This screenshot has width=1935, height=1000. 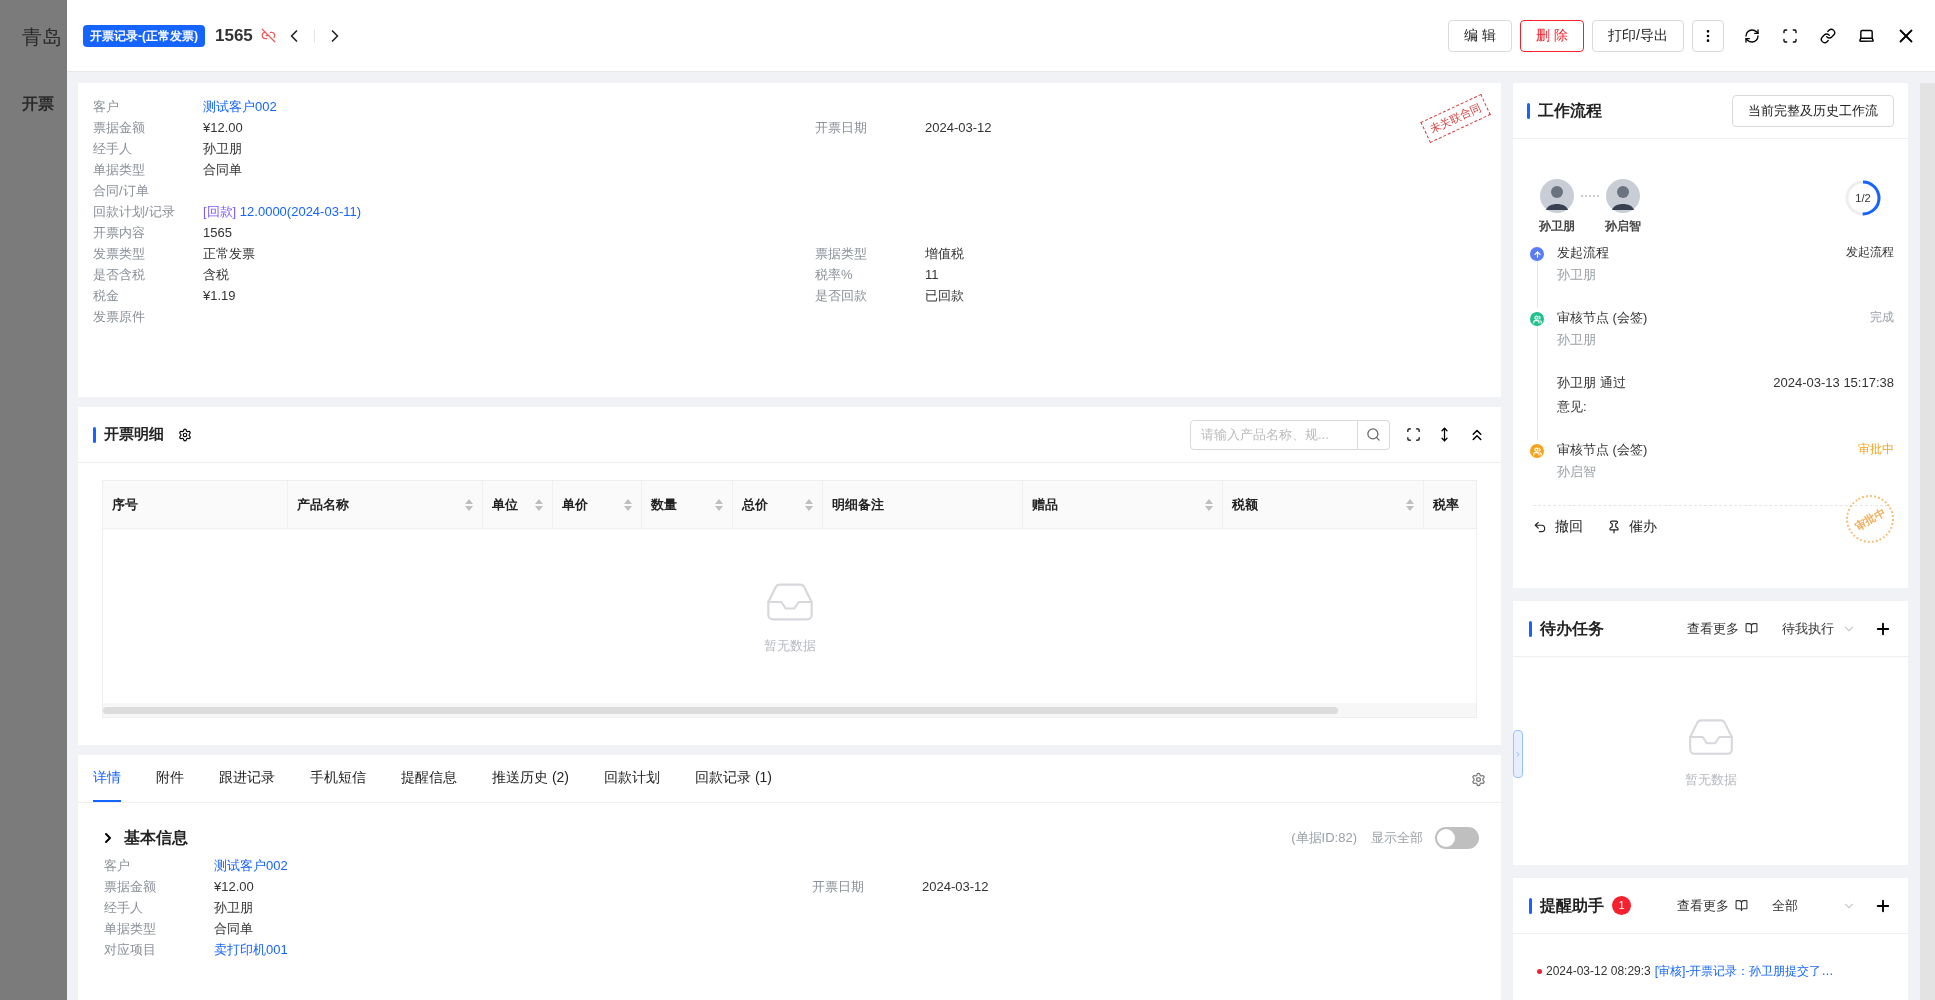 I want to click on approval-time: 2024-03-13 15:17:38, so click(x=1833, y=383).